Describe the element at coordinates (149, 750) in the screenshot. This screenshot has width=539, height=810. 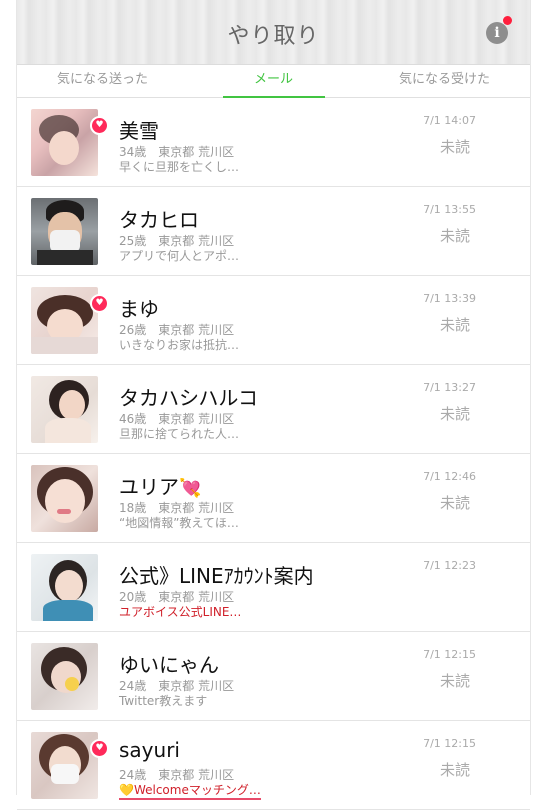
I see `contact-name: sayuri` at that location.